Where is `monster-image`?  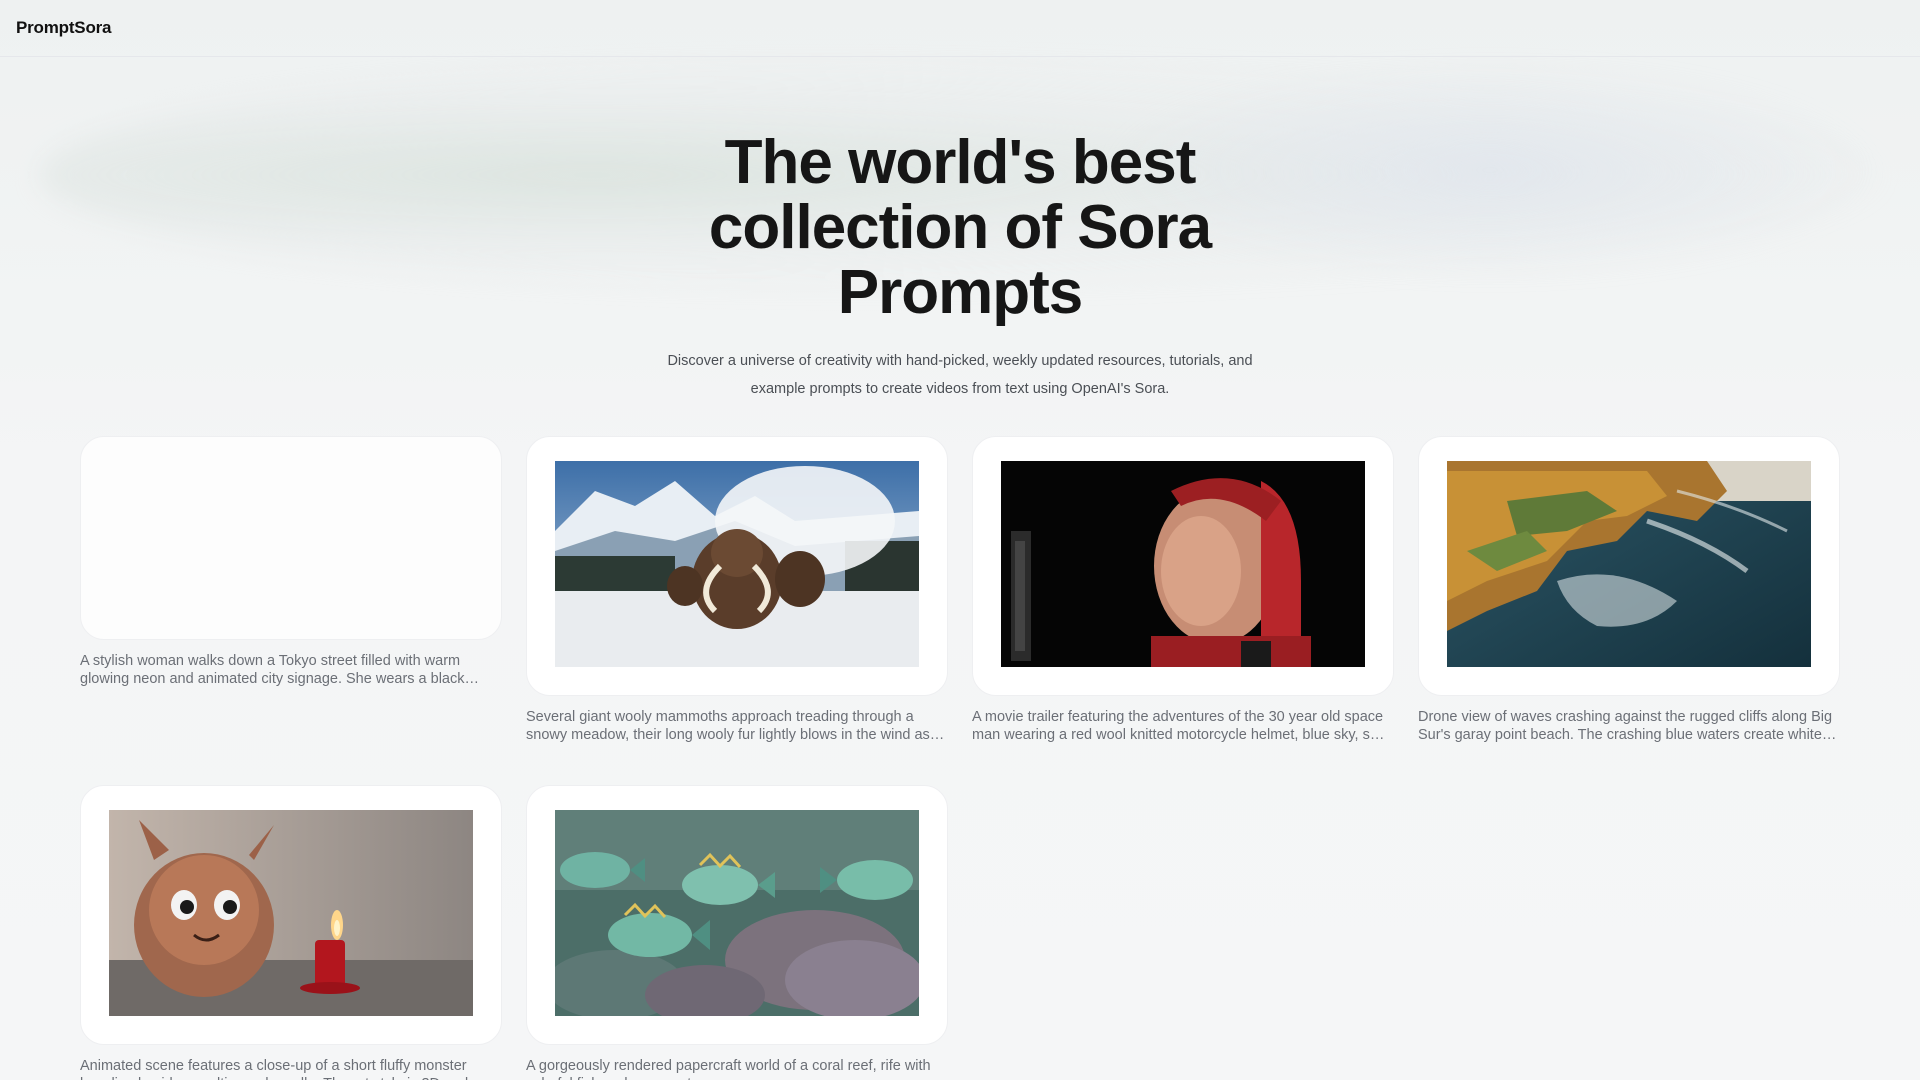 monster-image is located at coordinates (291, 913).